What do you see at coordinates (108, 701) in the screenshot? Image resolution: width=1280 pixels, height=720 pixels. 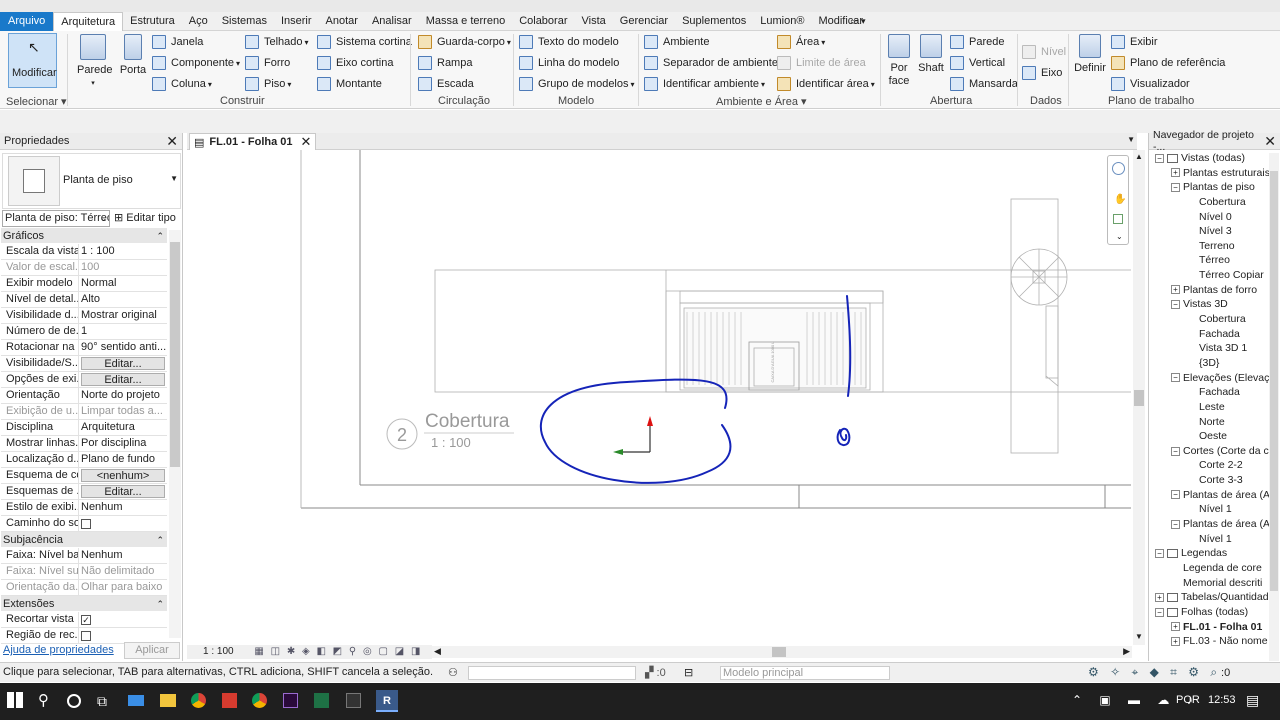 I see `task-view-icon: ⧉` at bounding box center [108, 701].